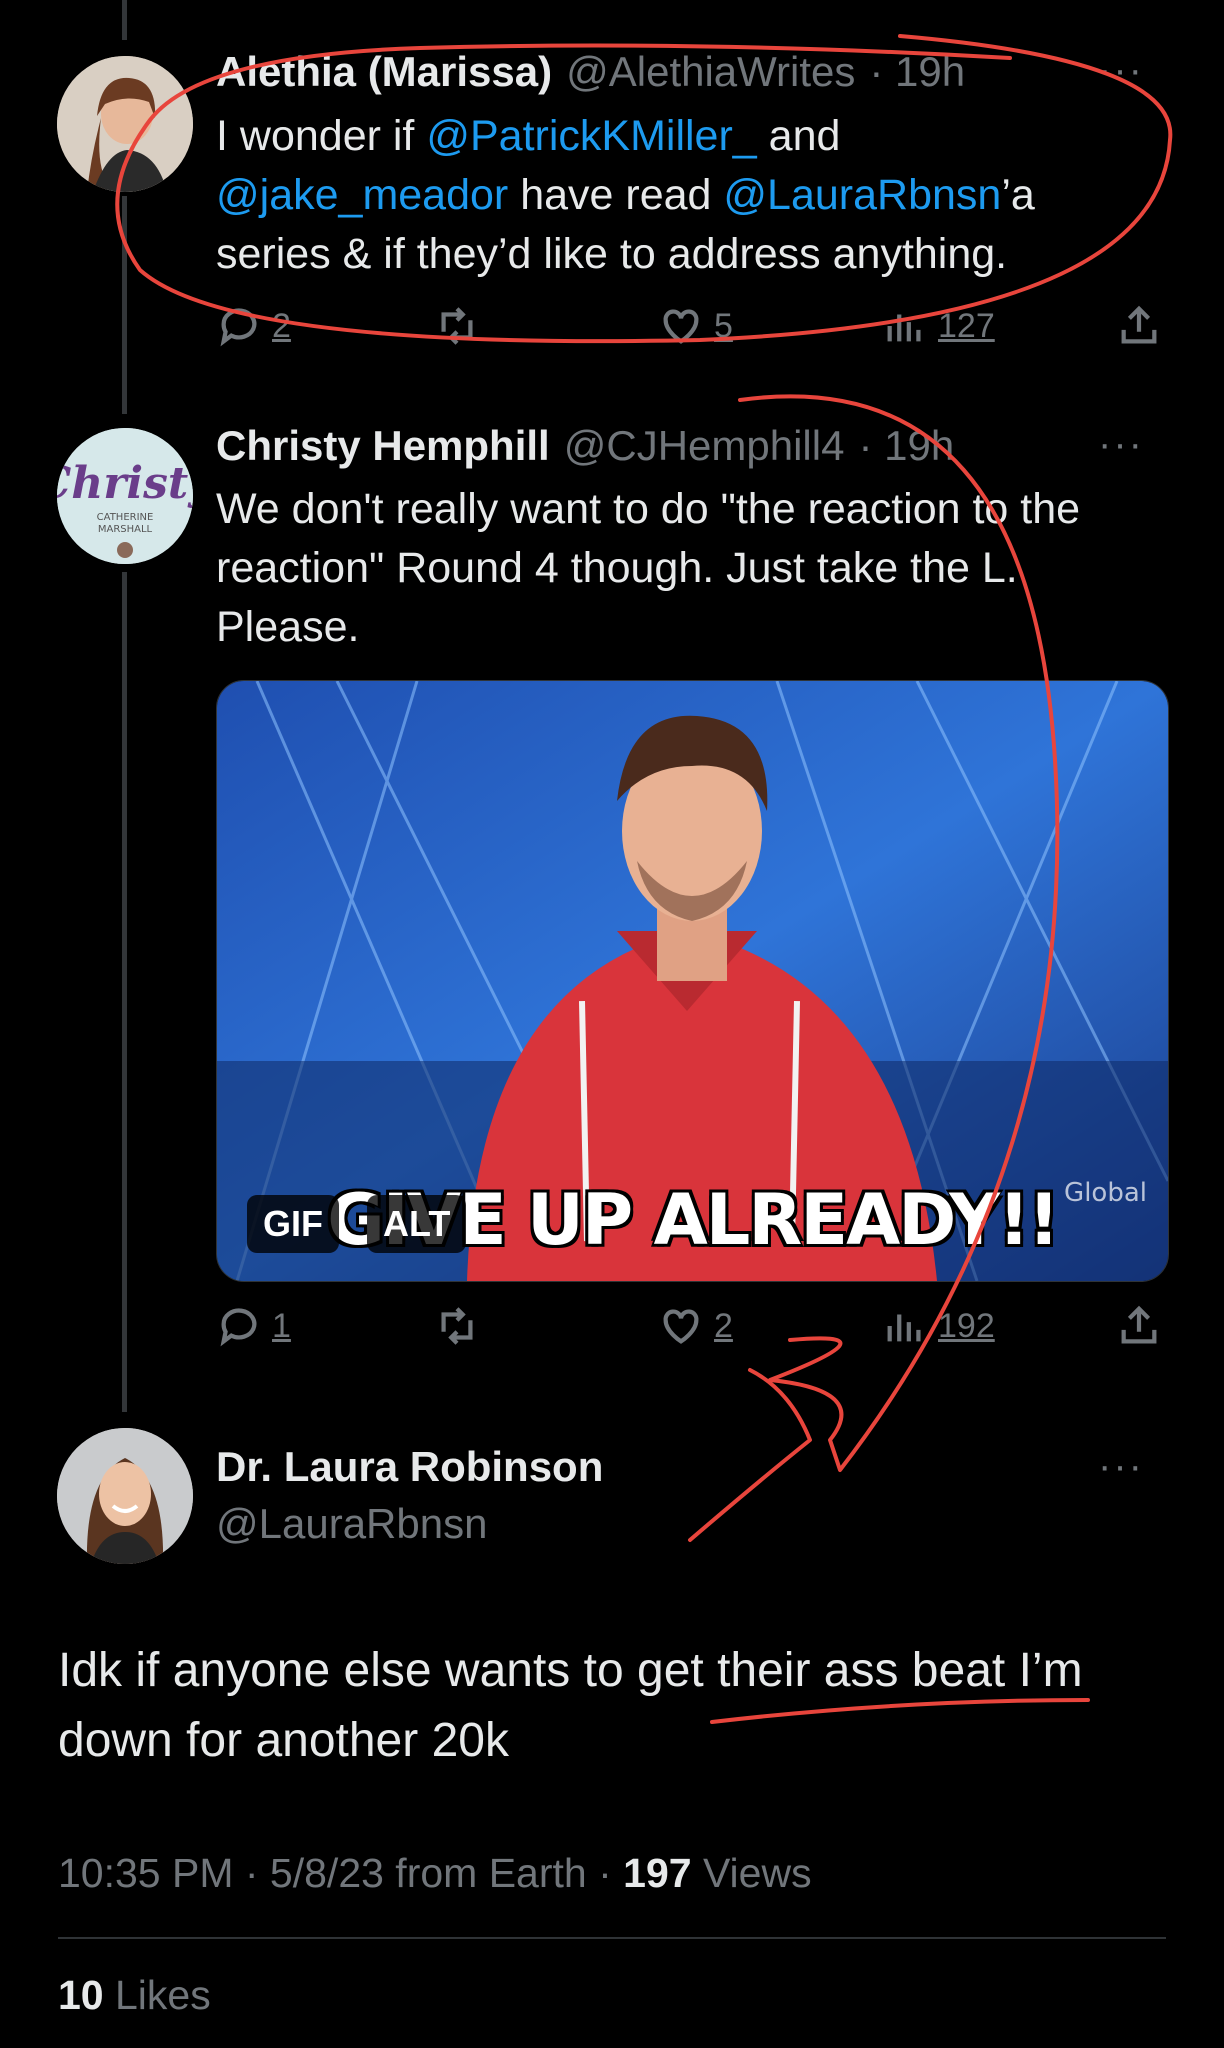  I want to click on views-button: 192, so click(938, 1326).